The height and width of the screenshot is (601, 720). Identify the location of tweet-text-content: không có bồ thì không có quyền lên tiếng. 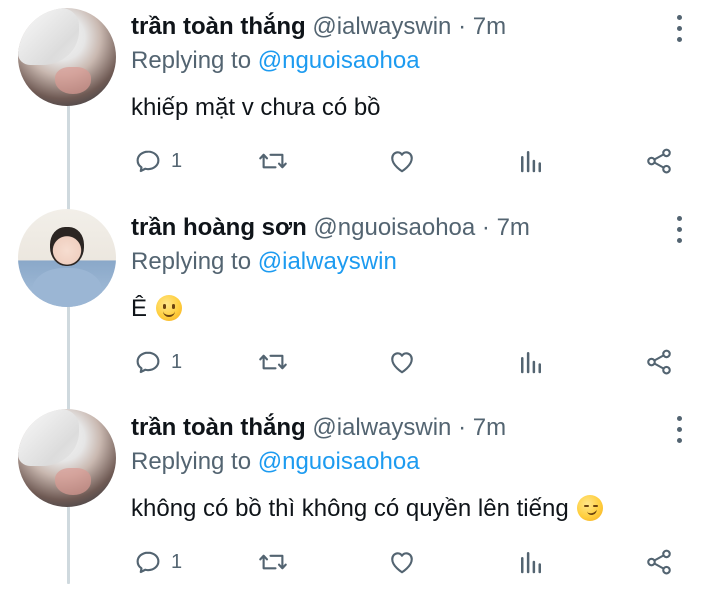
(350, 508).